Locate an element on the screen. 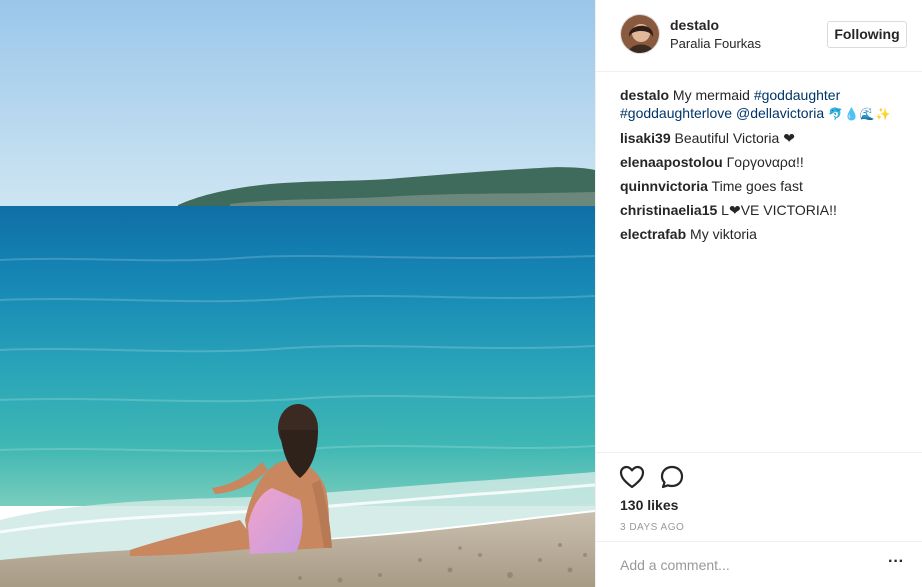  comment-item: quinnvictoria Time goes fast is located at coordinates (765, 186).